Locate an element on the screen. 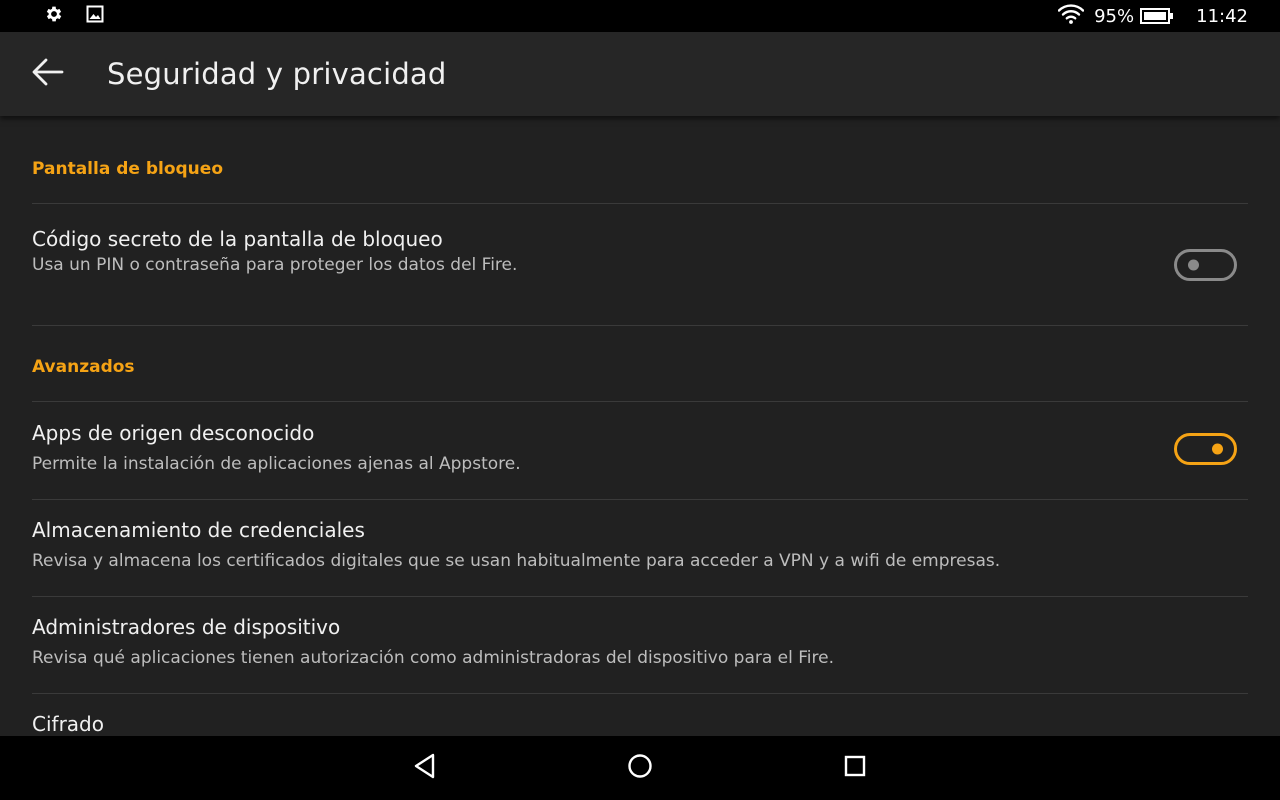 Image resolution: width=1280 pixels, height=800 pixels. battery-icon is located at coordinates (1157, 16).